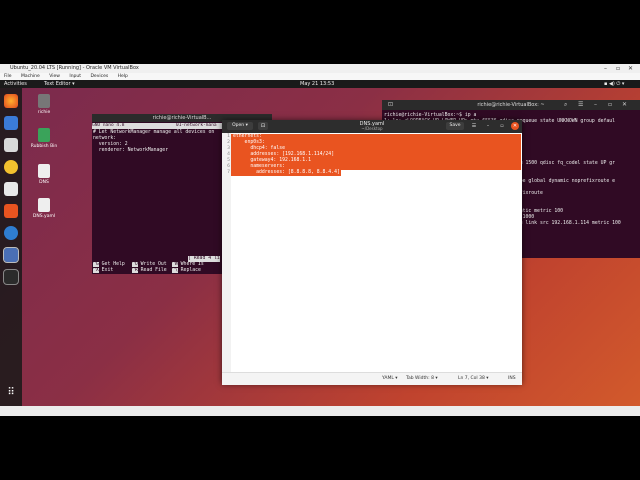 The height and width of the screenshot is (480, 640). Describe the element at coordinates (190, 270) in the screenshot. I see `shortcut-label: Replace` at that location.